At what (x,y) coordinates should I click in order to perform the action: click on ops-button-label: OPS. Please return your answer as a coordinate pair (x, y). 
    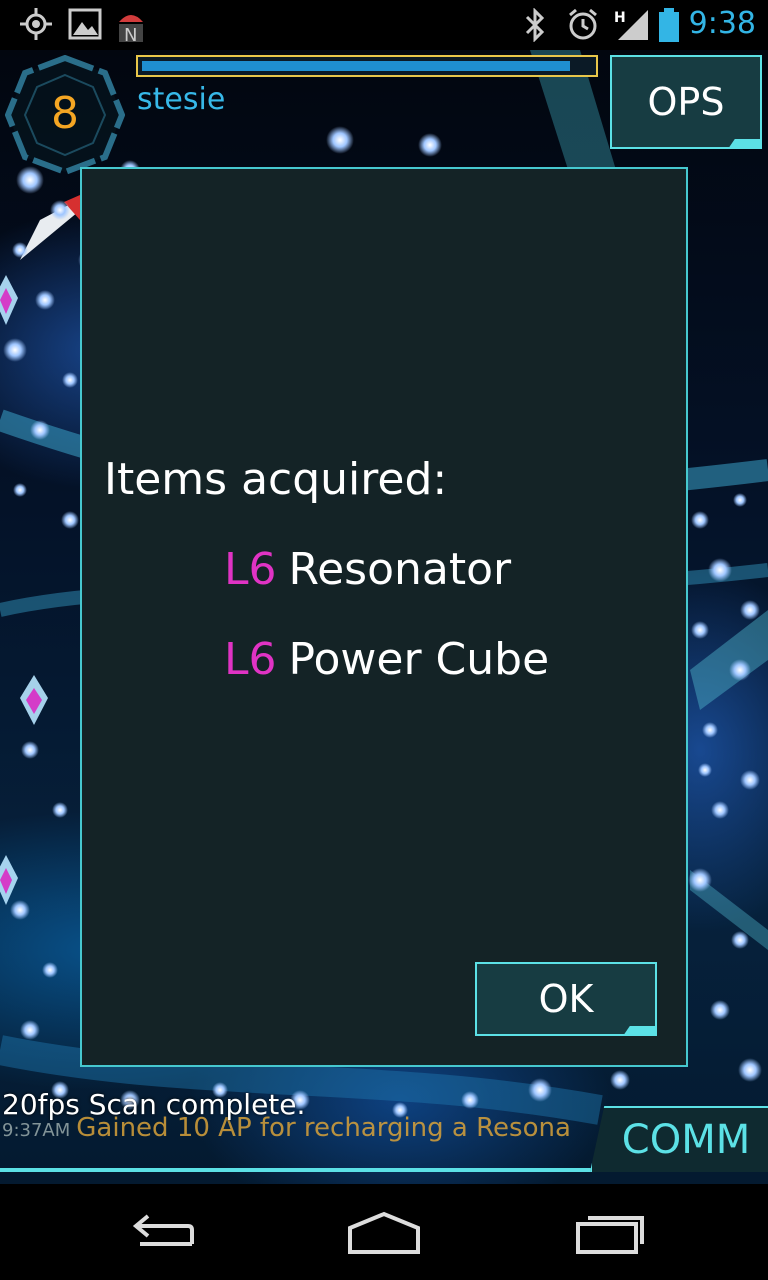
    Looking at the image, I should click on (686, 102).